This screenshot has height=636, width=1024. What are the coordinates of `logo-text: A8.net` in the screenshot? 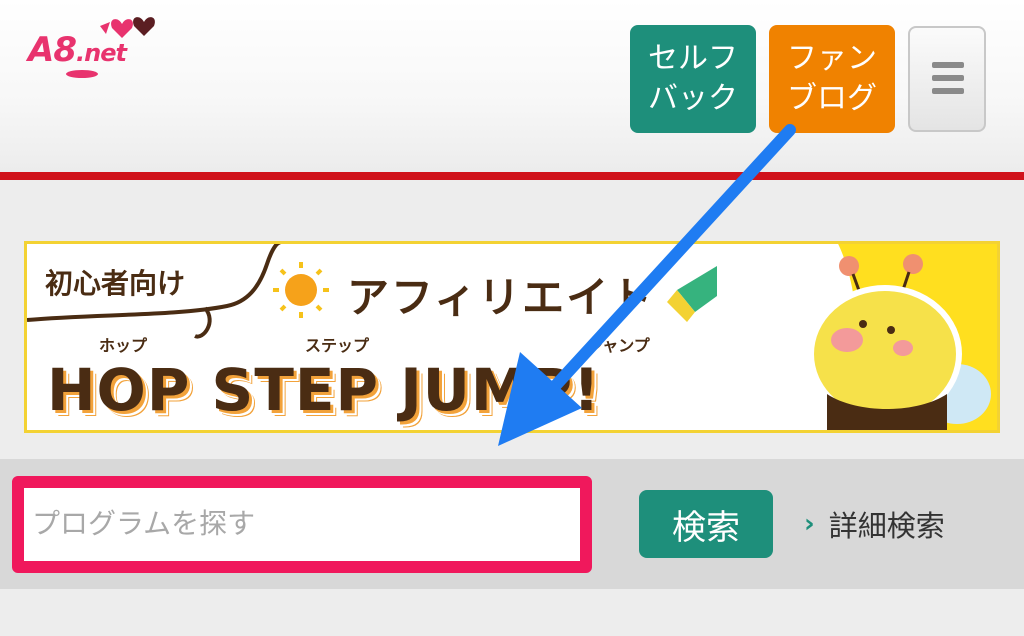 It's located at (77, 51).